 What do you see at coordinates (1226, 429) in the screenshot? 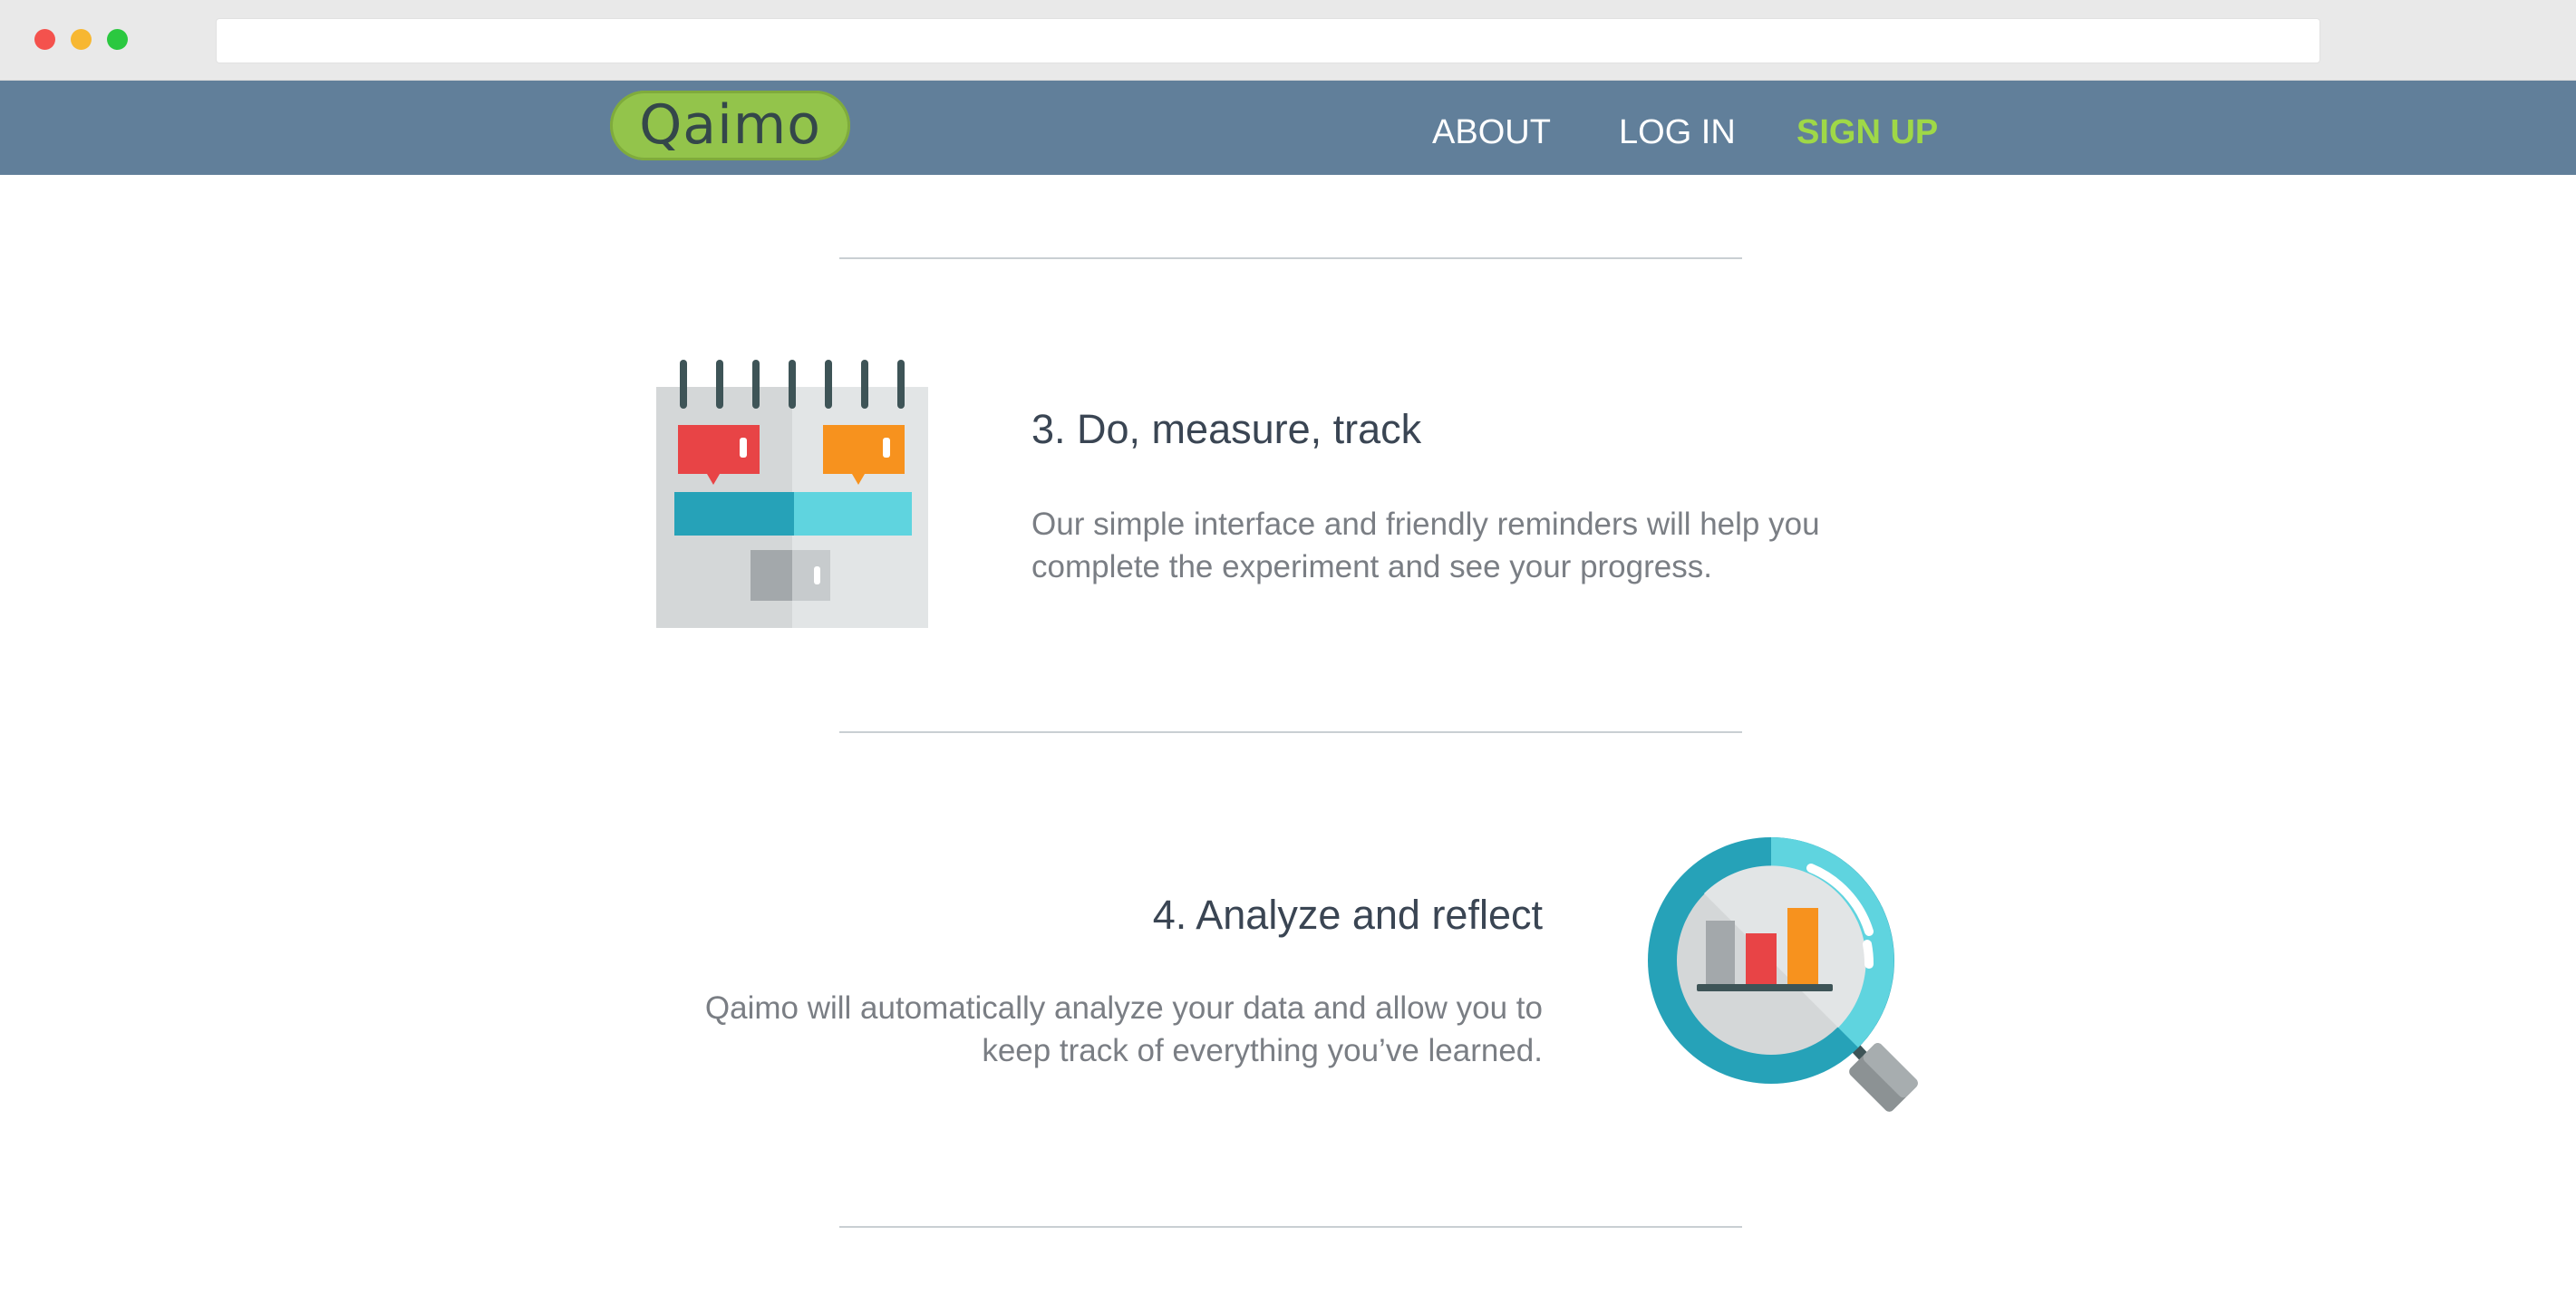
I see `step-3-title: 3. Do, measure, track` at bounding box center [1226, 429].